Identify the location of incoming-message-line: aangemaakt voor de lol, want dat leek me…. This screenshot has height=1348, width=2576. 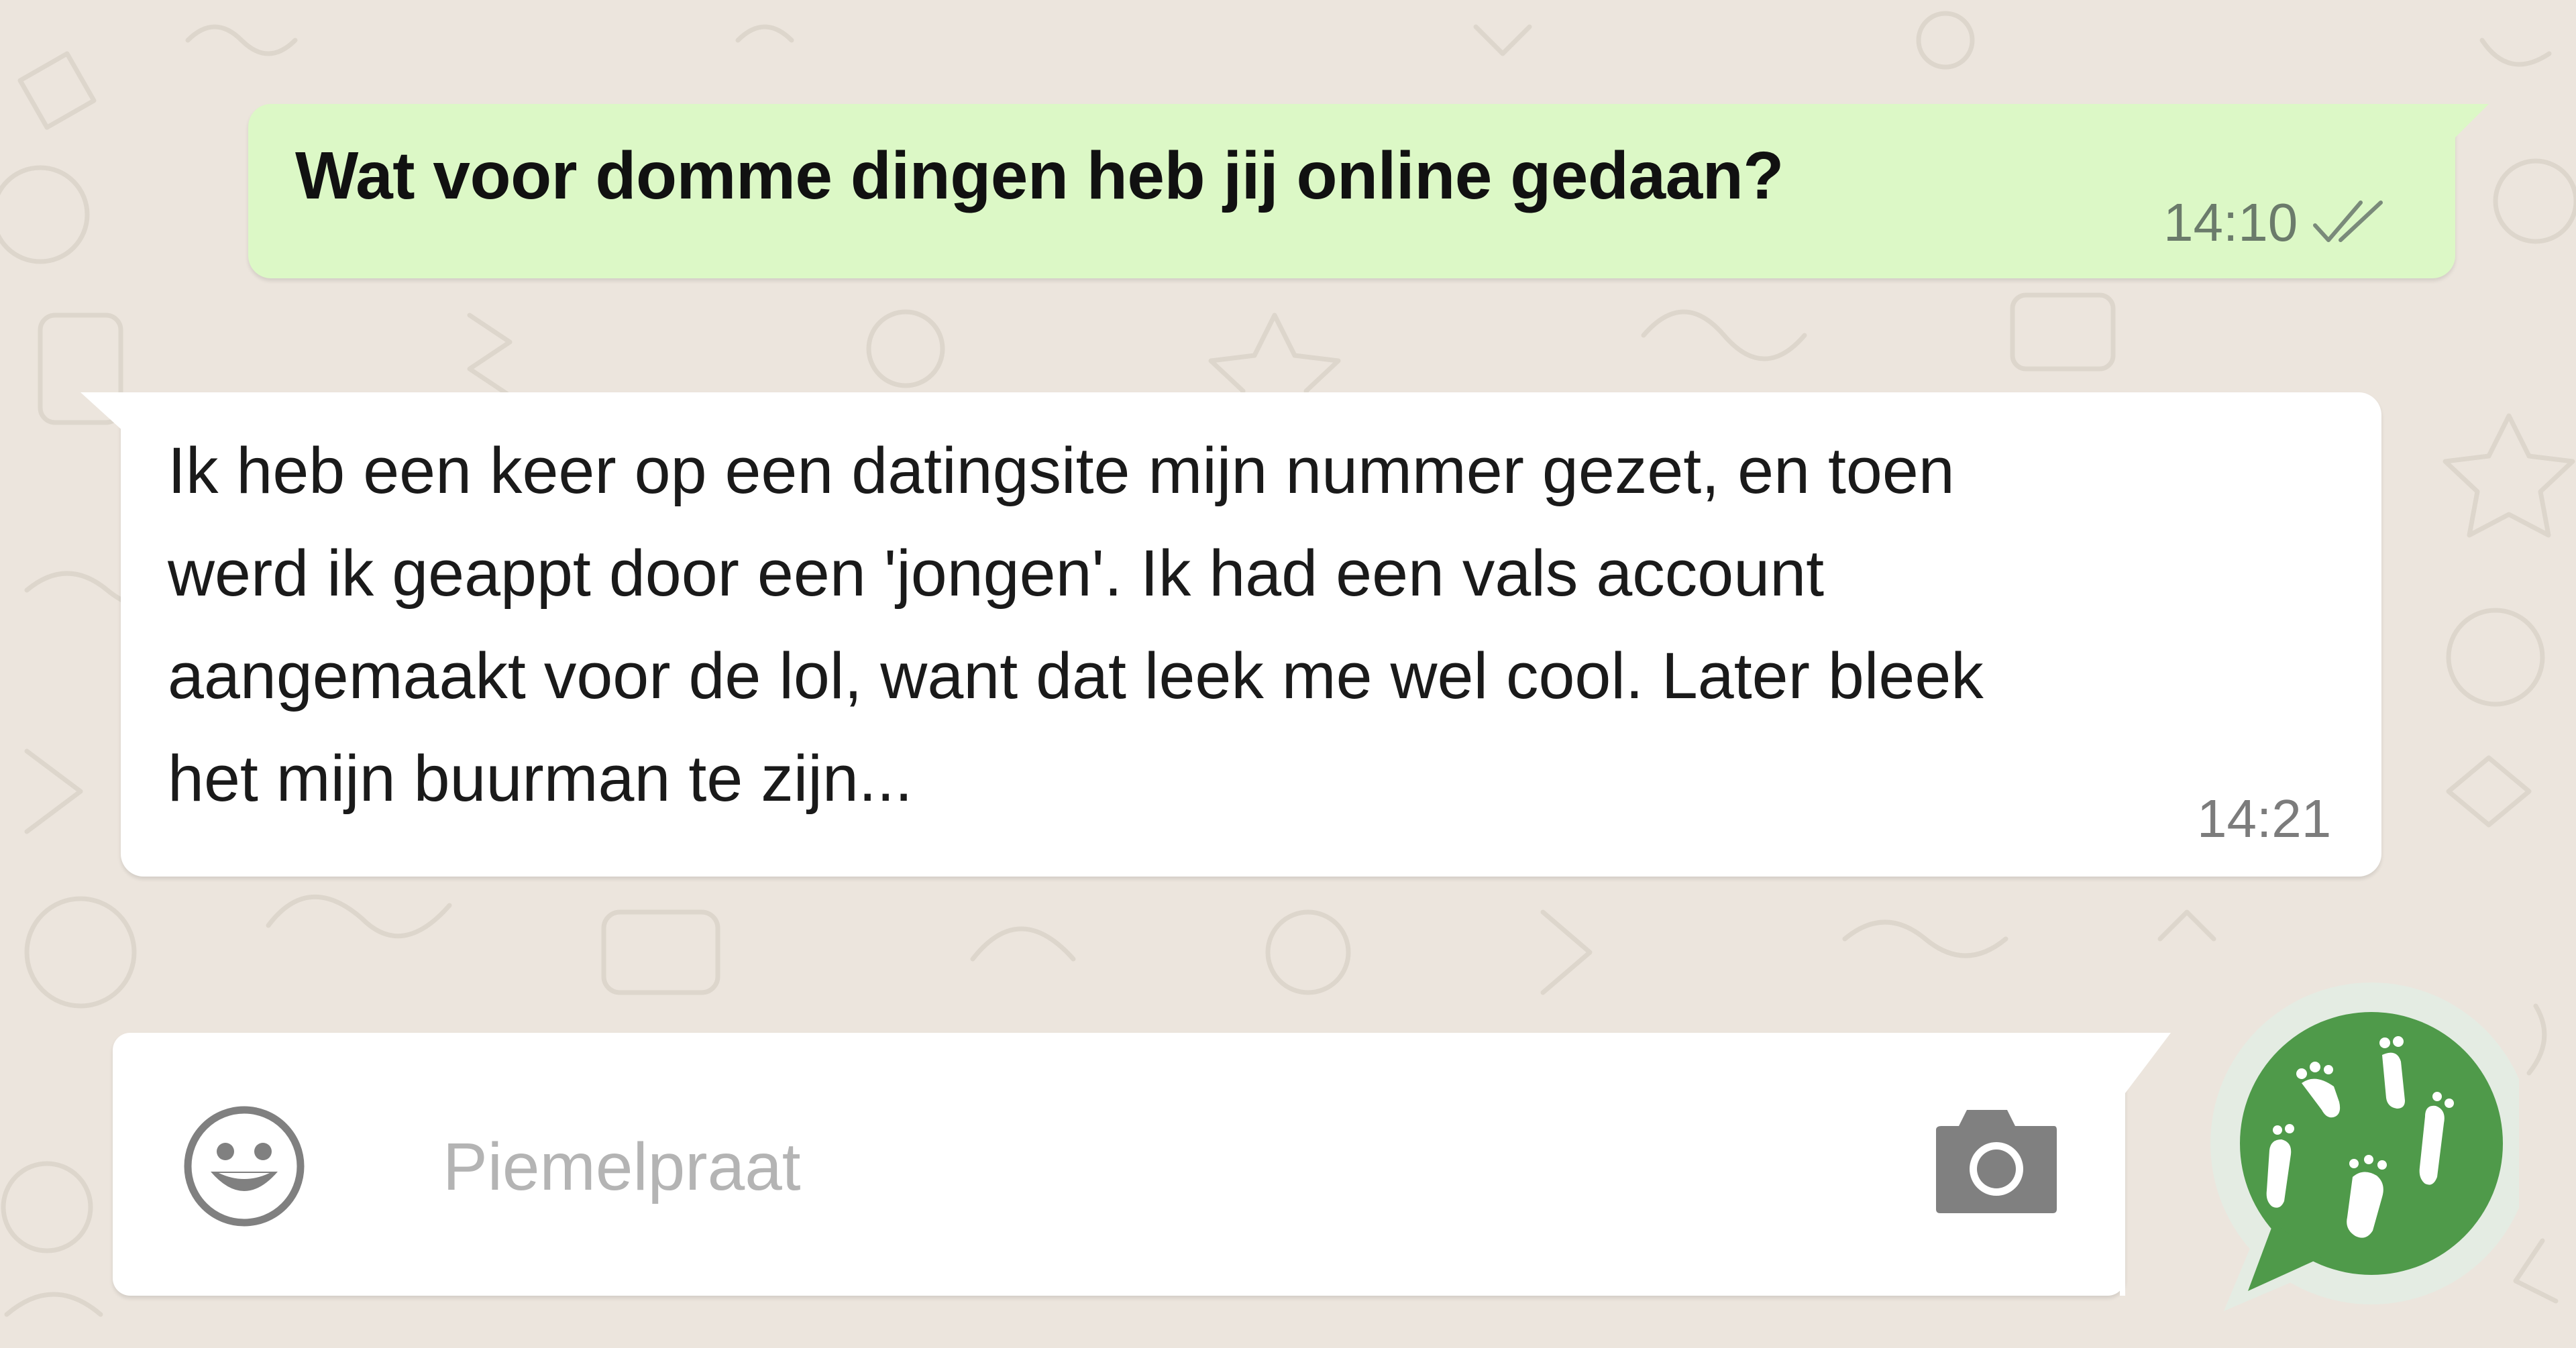
(1076, 675).